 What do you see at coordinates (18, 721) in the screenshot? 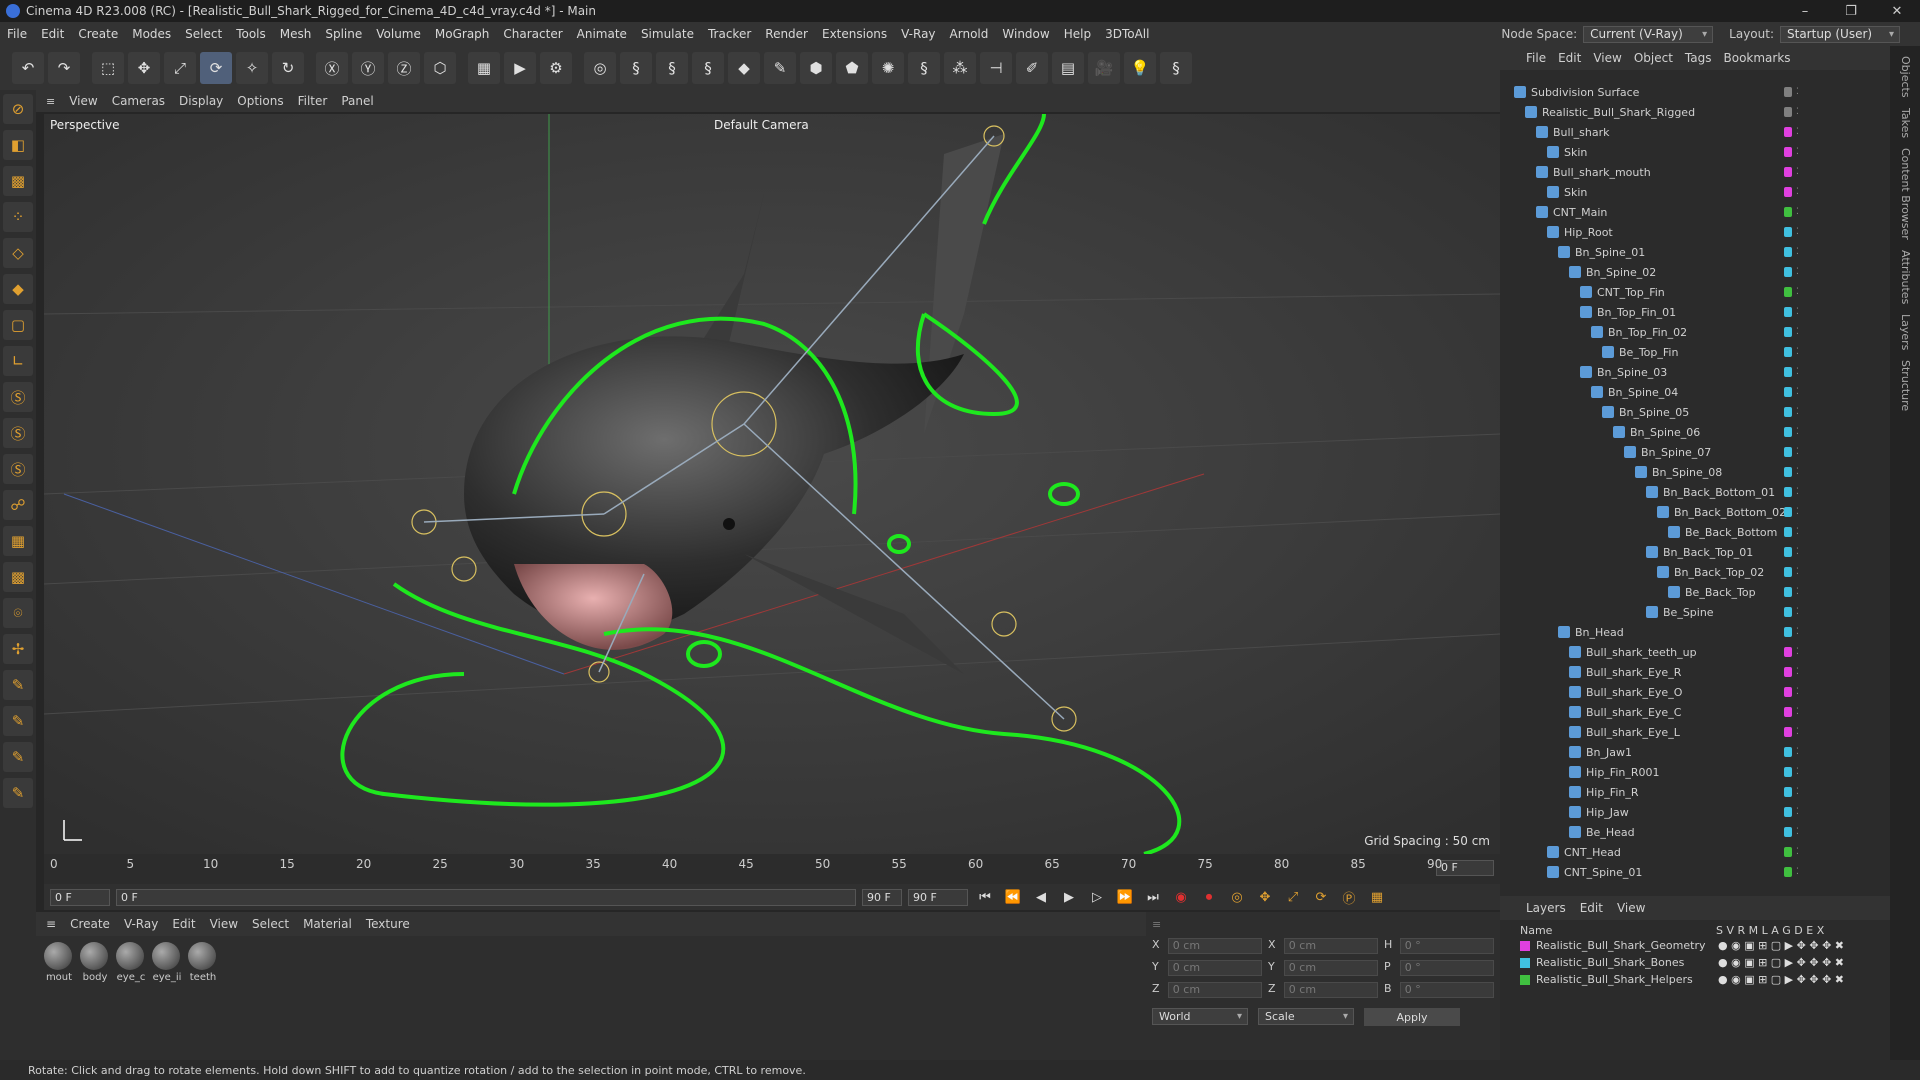
I see `sculpt-icon: ✎` at bounding box center [18, 721].